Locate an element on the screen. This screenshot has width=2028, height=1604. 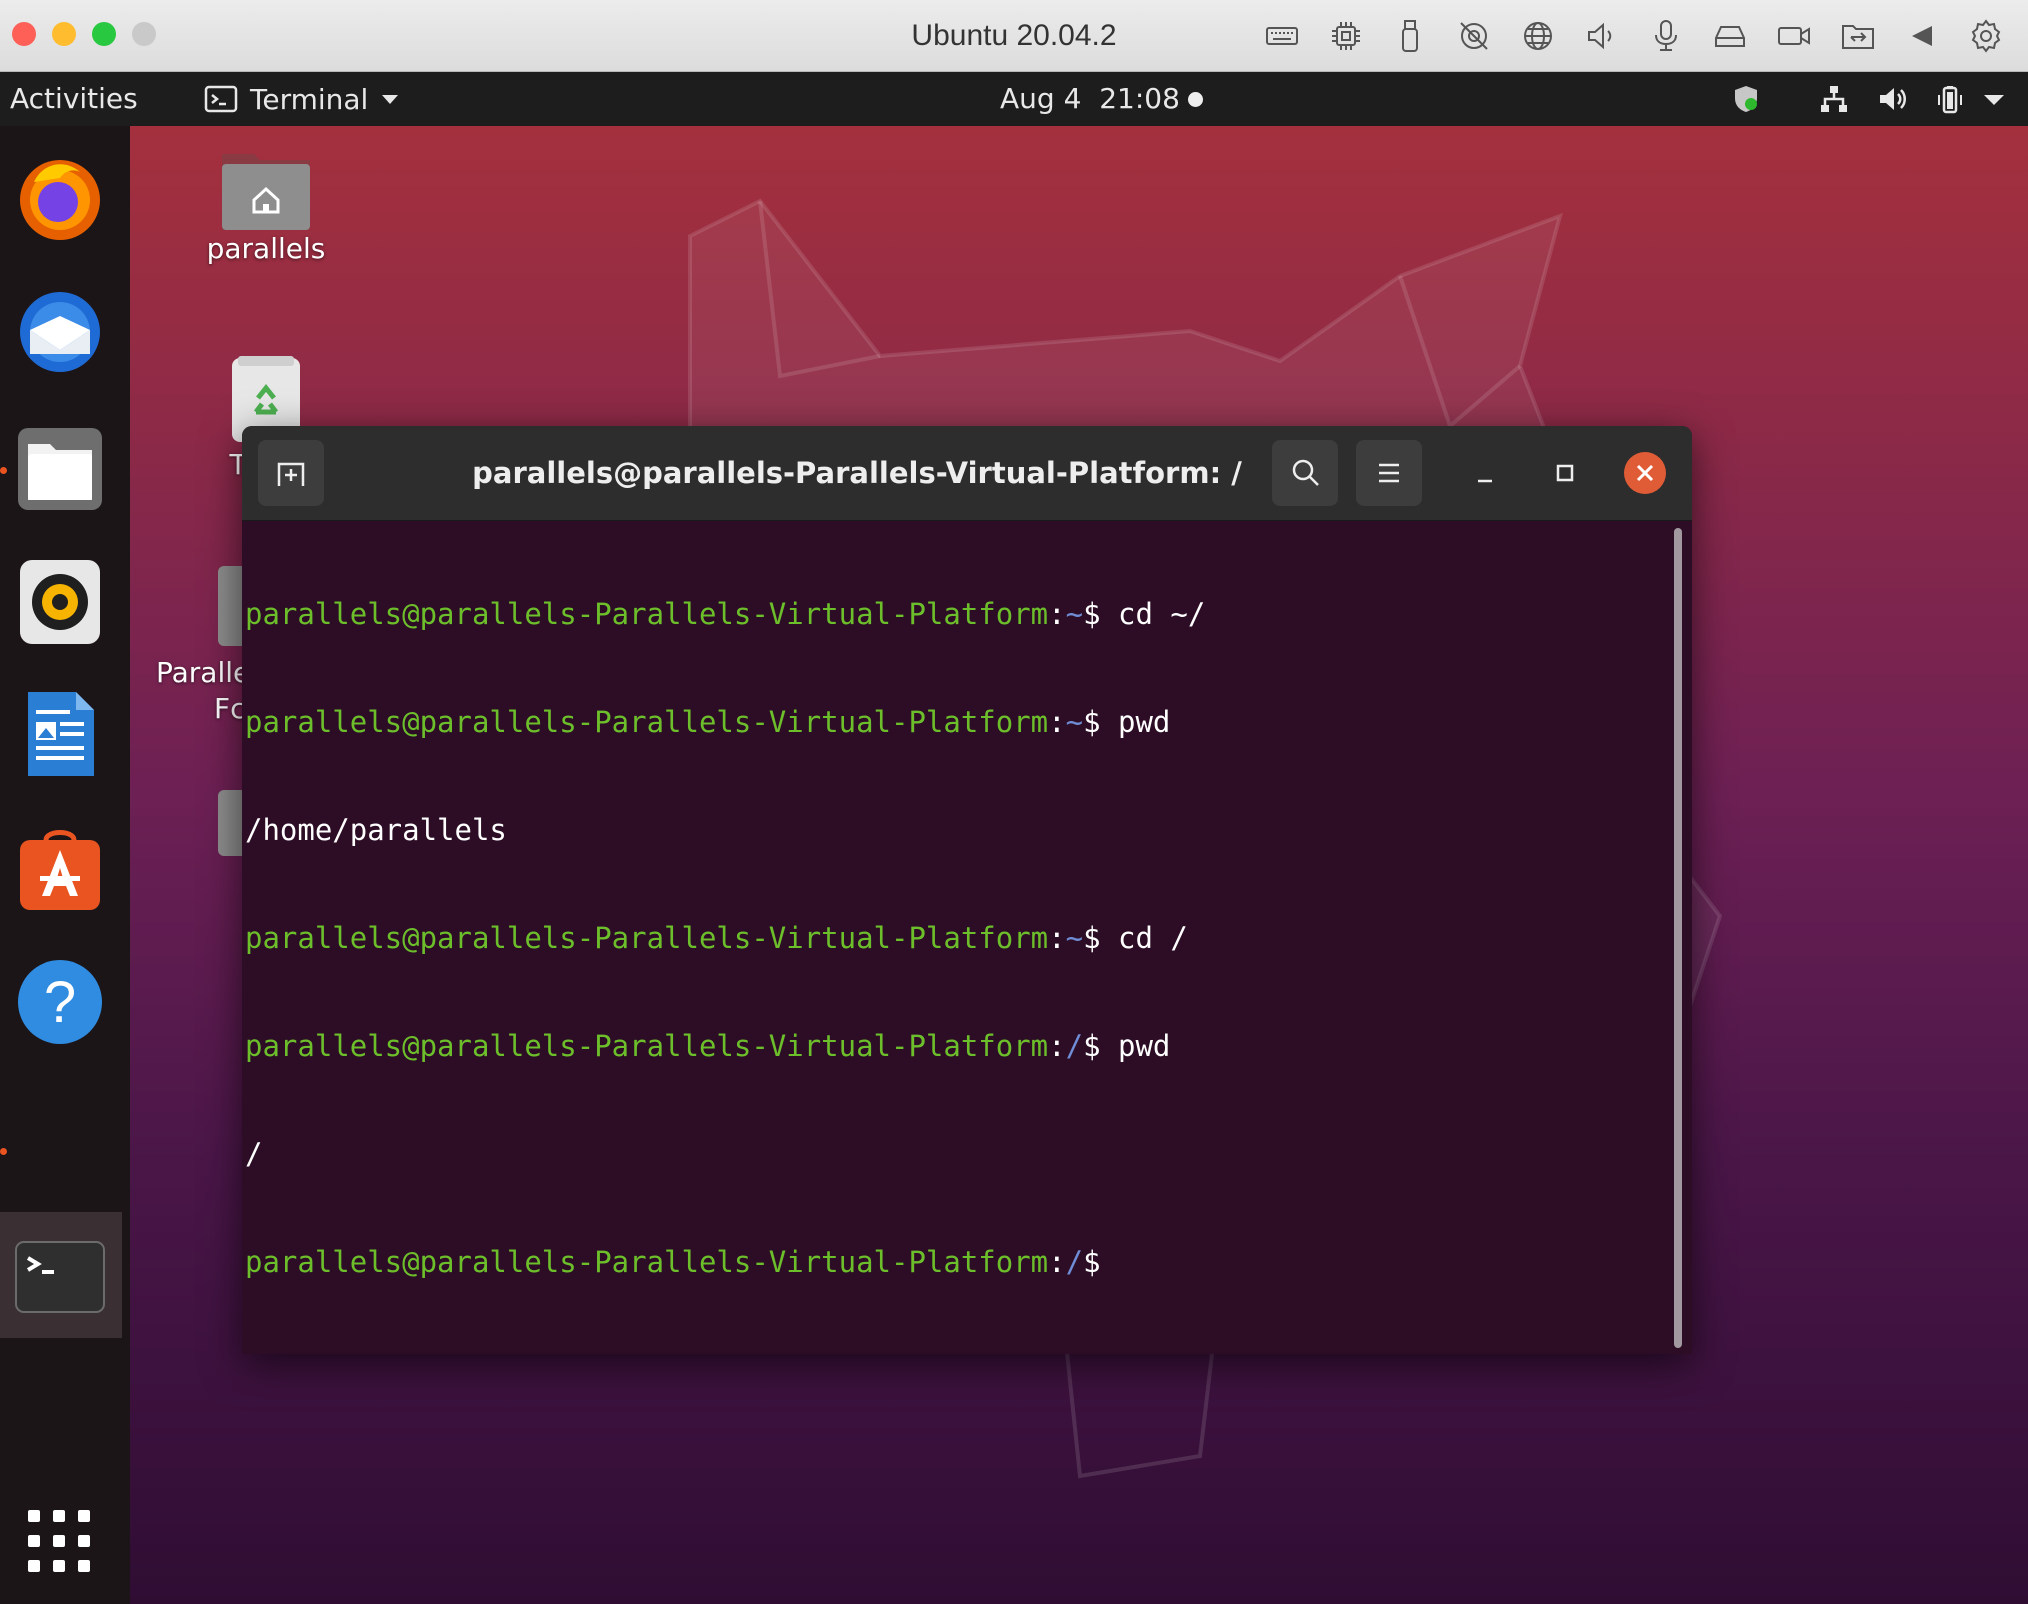
clock: Aug 4 21:08 is located at coordinates (1090, 99).